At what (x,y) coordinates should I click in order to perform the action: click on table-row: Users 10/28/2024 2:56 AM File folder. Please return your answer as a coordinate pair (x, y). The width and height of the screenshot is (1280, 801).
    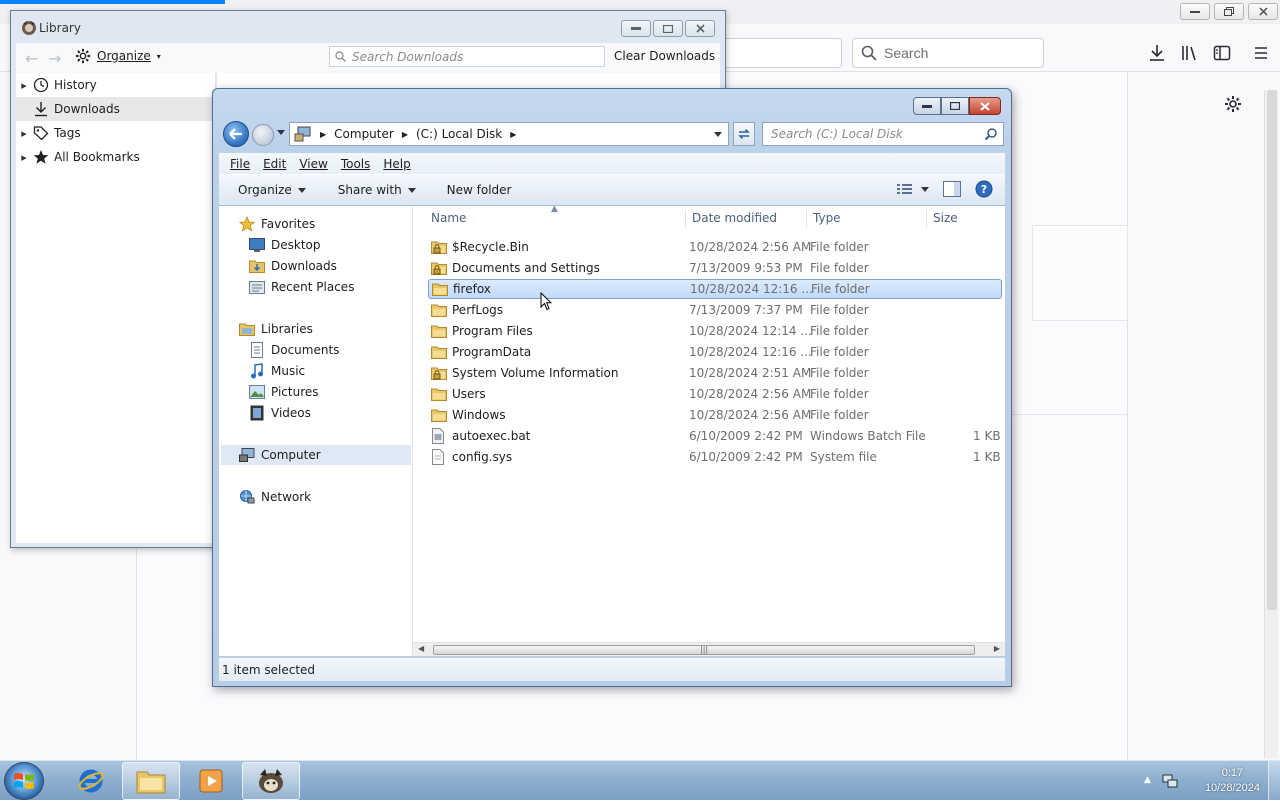
    Looking at the image, I should click on (715, 394).